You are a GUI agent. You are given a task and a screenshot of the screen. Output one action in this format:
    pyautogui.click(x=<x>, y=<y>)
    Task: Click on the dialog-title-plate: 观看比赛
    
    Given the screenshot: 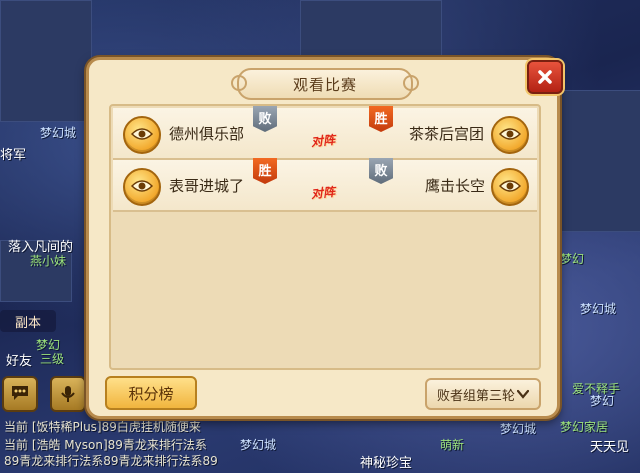 What is the action you would take?
    pyautogui.click(x=325, y=84)
    